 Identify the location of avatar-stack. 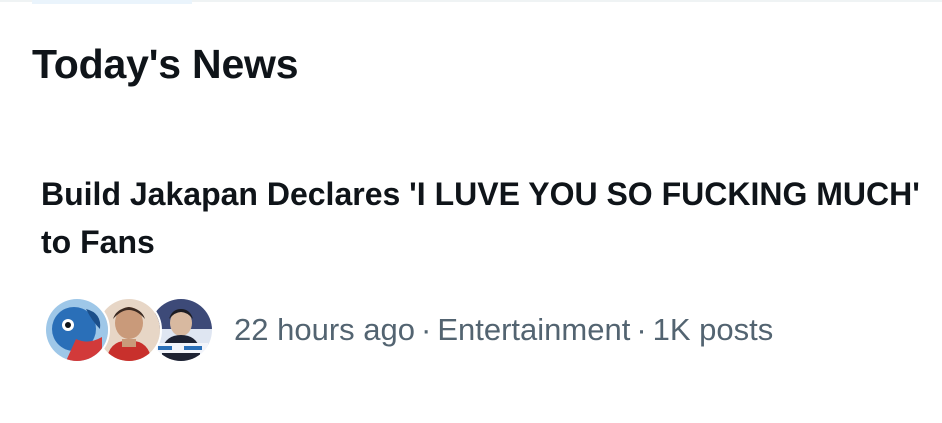
(129, 330).